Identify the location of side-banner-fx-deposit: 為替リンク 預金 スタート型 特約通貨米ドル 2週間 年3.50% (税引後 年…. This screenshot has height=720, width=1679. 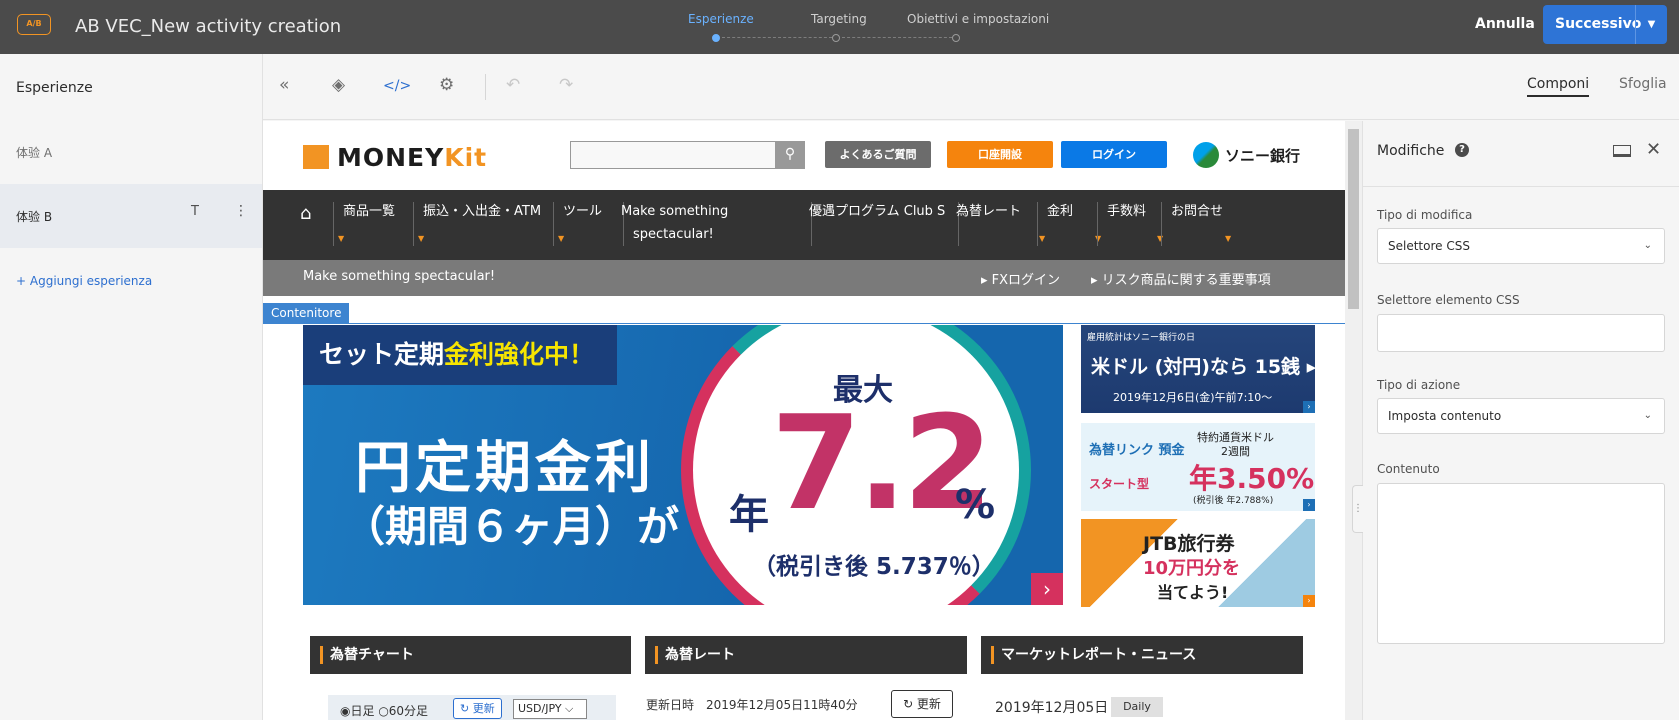
(1198, 467).